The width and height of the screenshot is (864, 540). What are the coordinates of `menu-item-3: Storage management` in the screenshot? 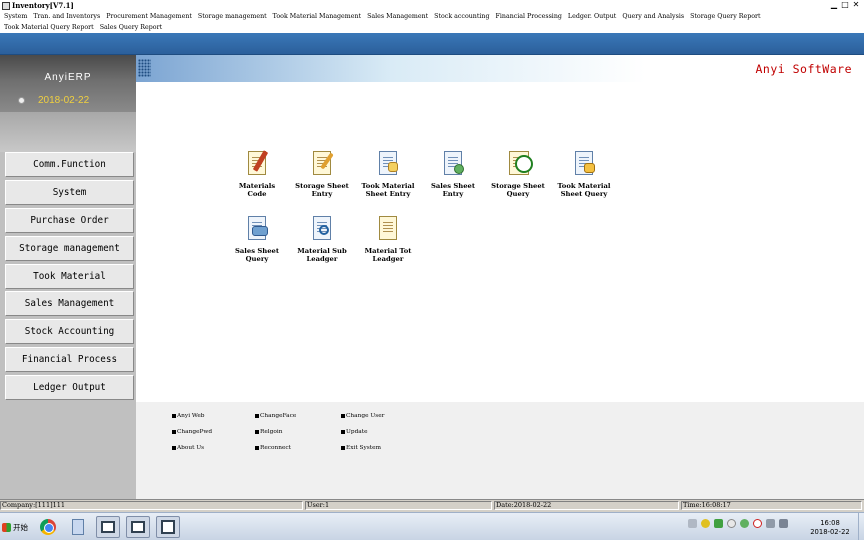 It's located at (232, 16).